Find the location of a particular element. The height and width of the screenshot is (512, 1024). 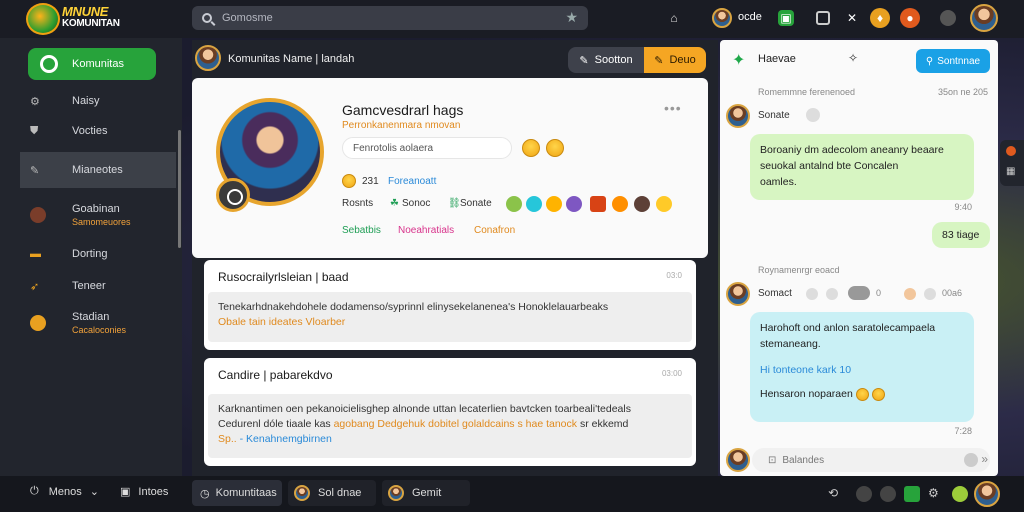

pencil-icon: ✎ is located at coordinates (35, 170).